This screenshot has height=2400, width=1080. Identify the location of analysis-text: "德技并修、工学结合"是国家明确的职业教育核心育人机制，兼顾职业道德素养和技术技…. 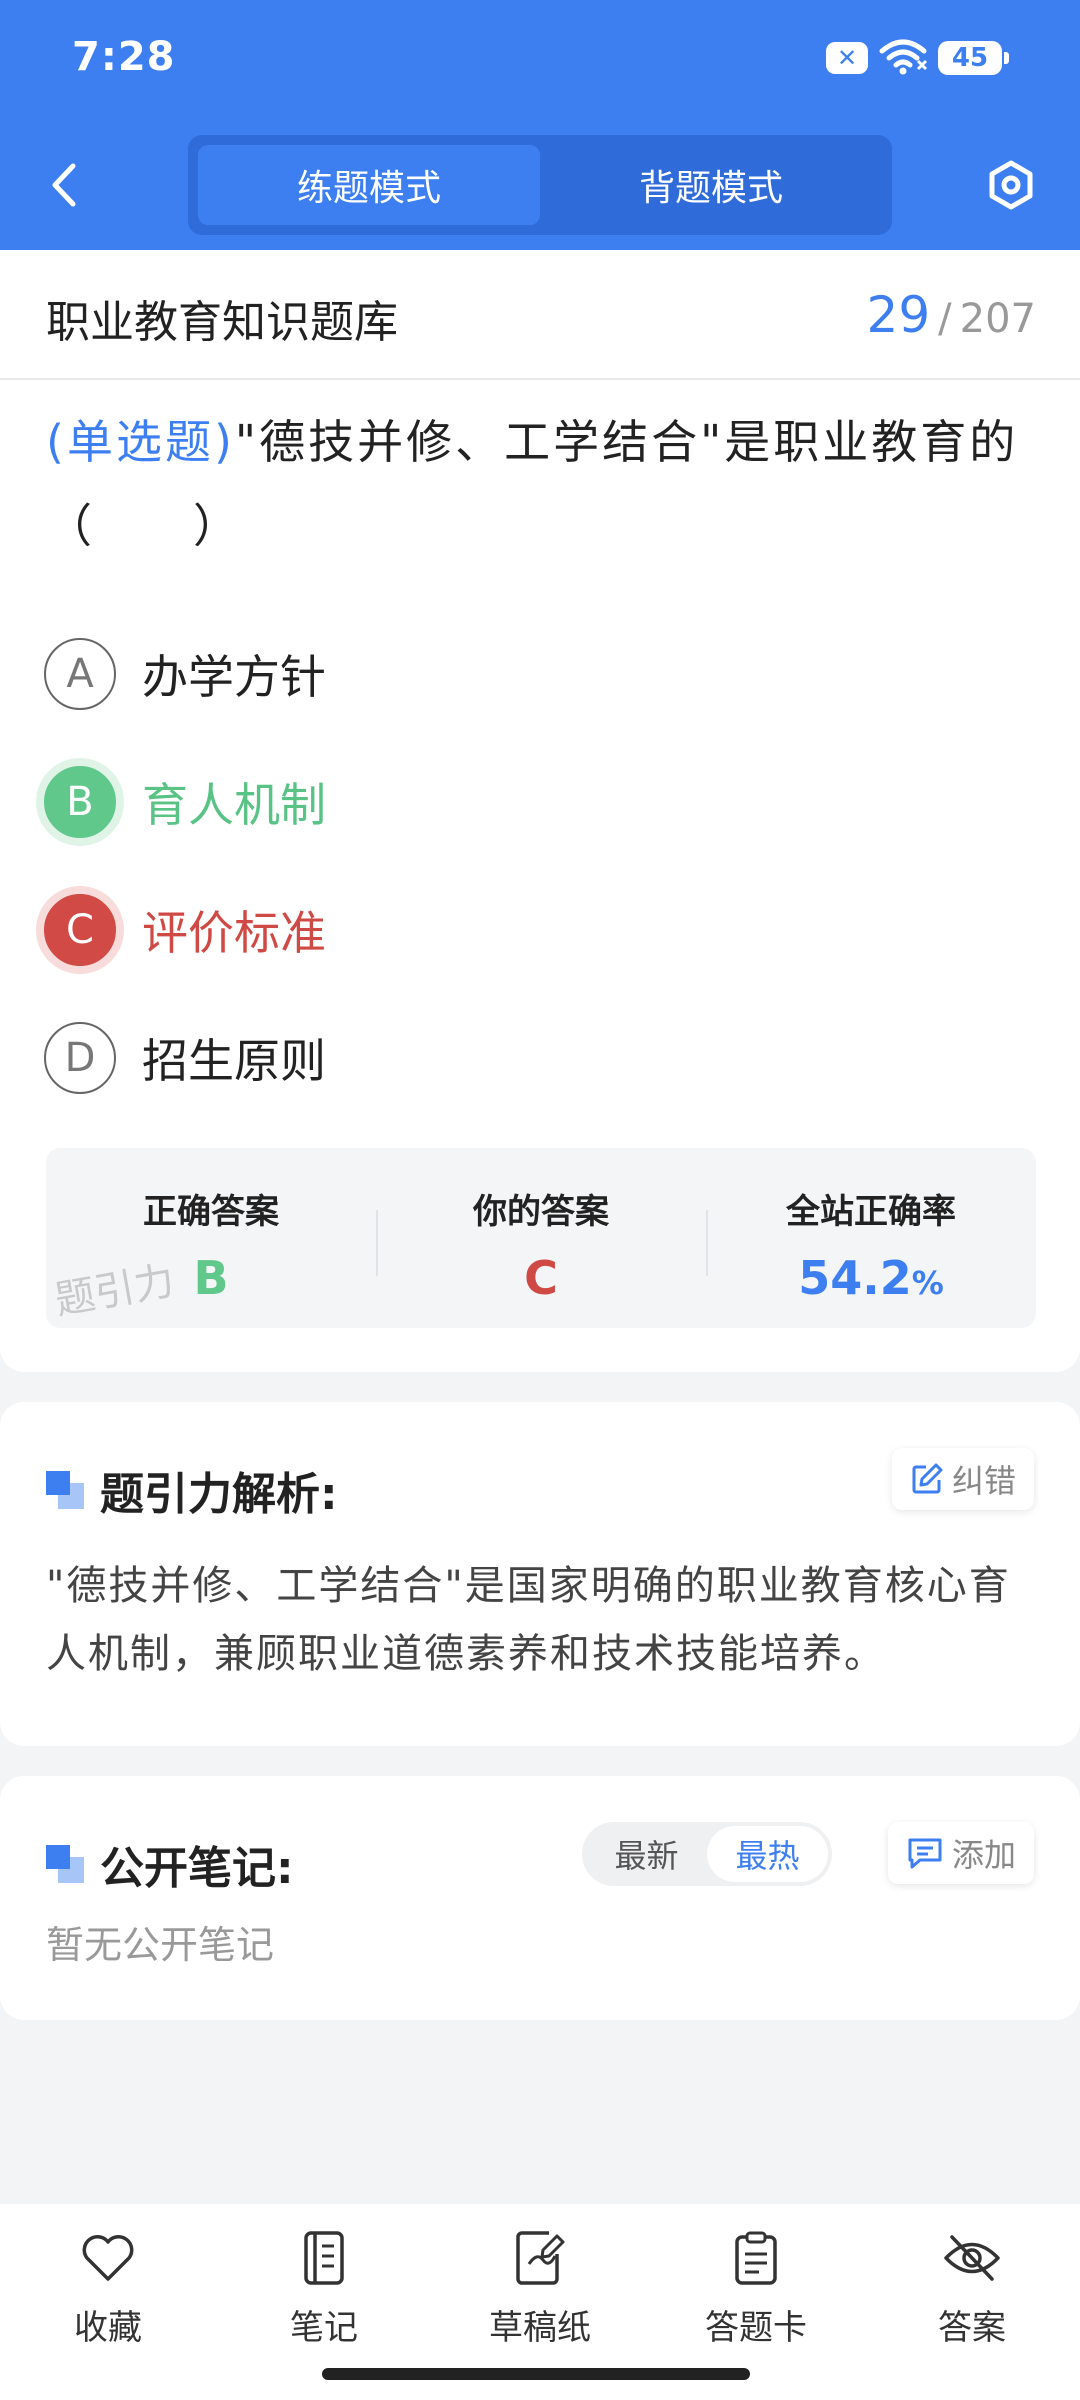
(528, 1620).